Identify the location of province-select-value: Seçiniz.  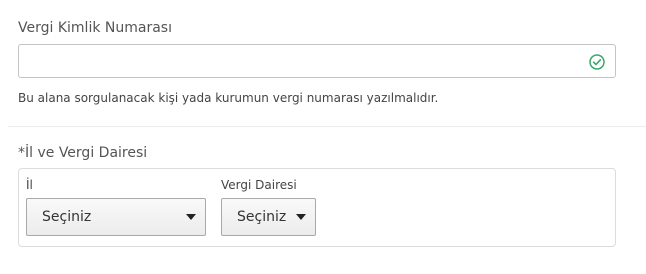
(67, 217).